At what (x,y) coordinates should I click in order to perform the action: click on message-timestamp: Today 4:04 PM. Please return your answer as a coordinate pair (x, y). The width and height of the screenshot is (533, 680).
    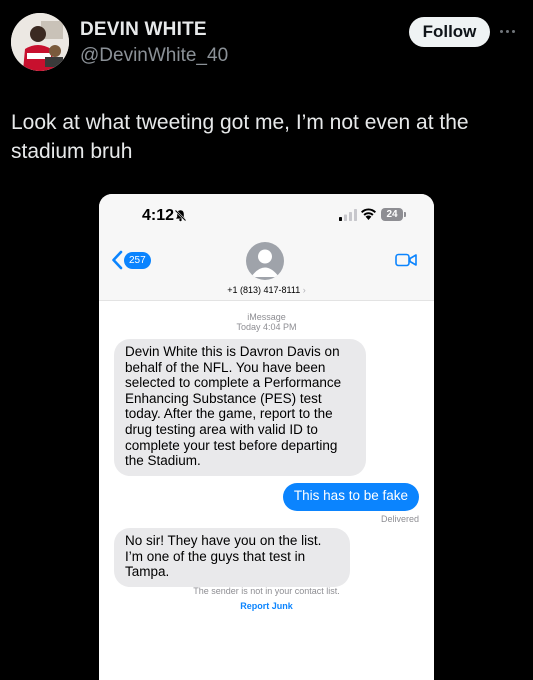
    Looking at the image, I should click on (266, 327).